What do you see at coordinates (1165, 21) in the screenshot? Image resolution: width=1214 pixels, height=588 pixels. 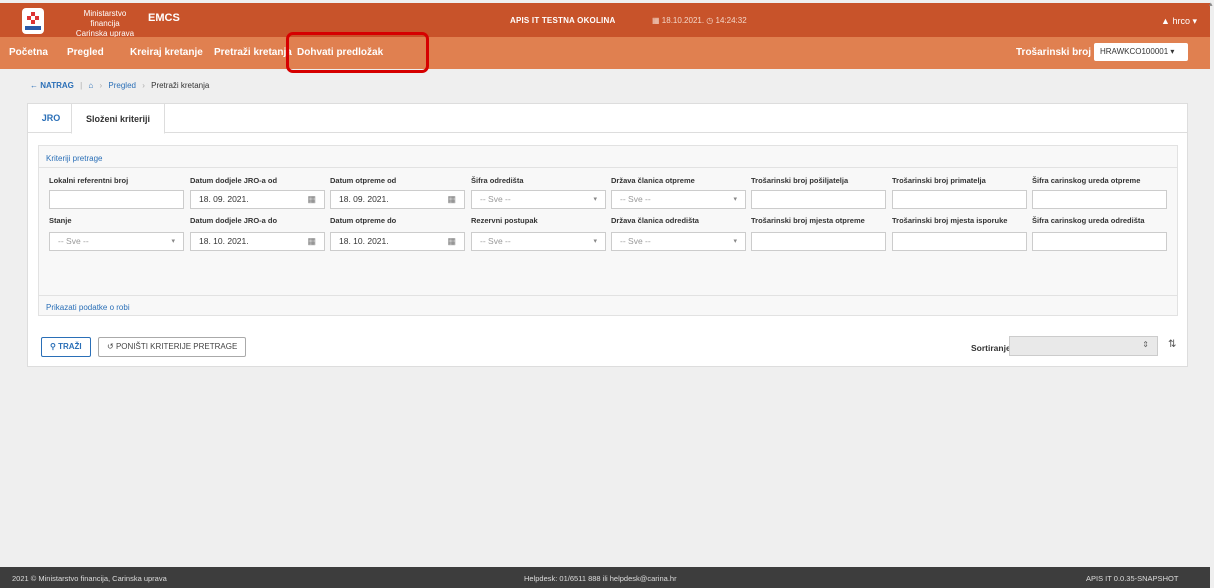 I see `user-icon: ▲` at bounding box center [1165, 21].